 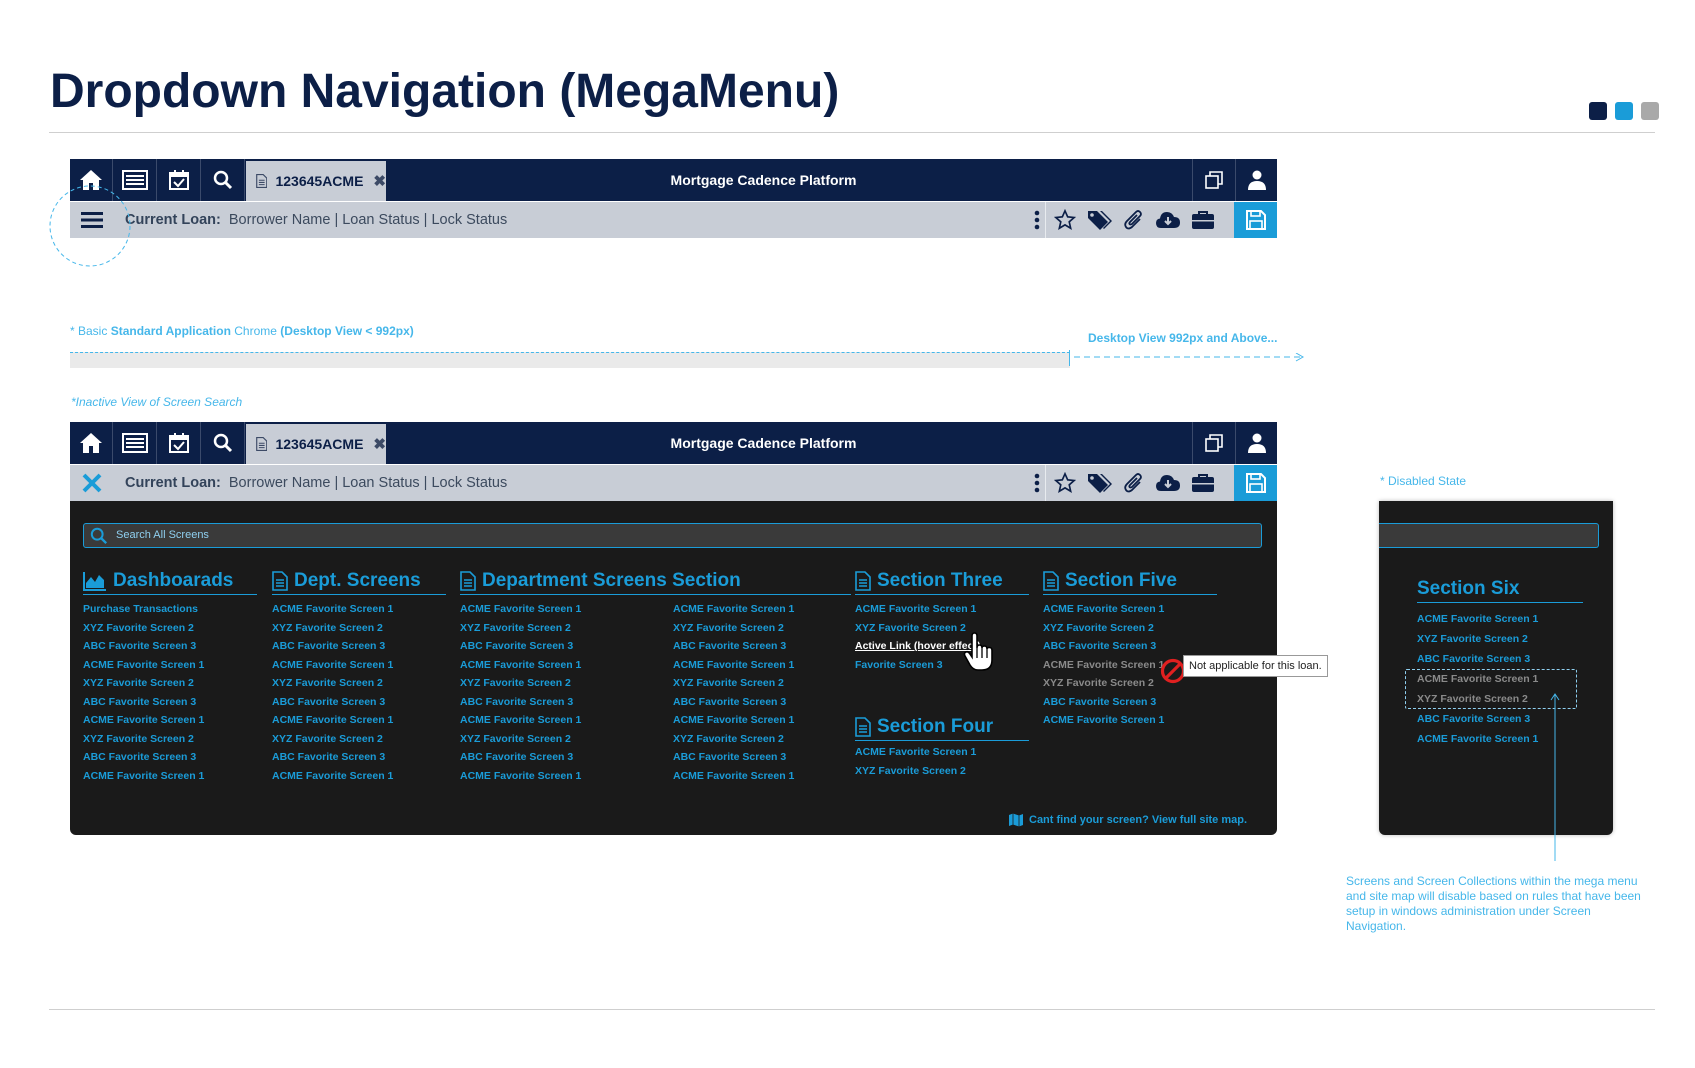 I want to click on menu-link: Favorite Screen 3, so click(x=942, y=665).